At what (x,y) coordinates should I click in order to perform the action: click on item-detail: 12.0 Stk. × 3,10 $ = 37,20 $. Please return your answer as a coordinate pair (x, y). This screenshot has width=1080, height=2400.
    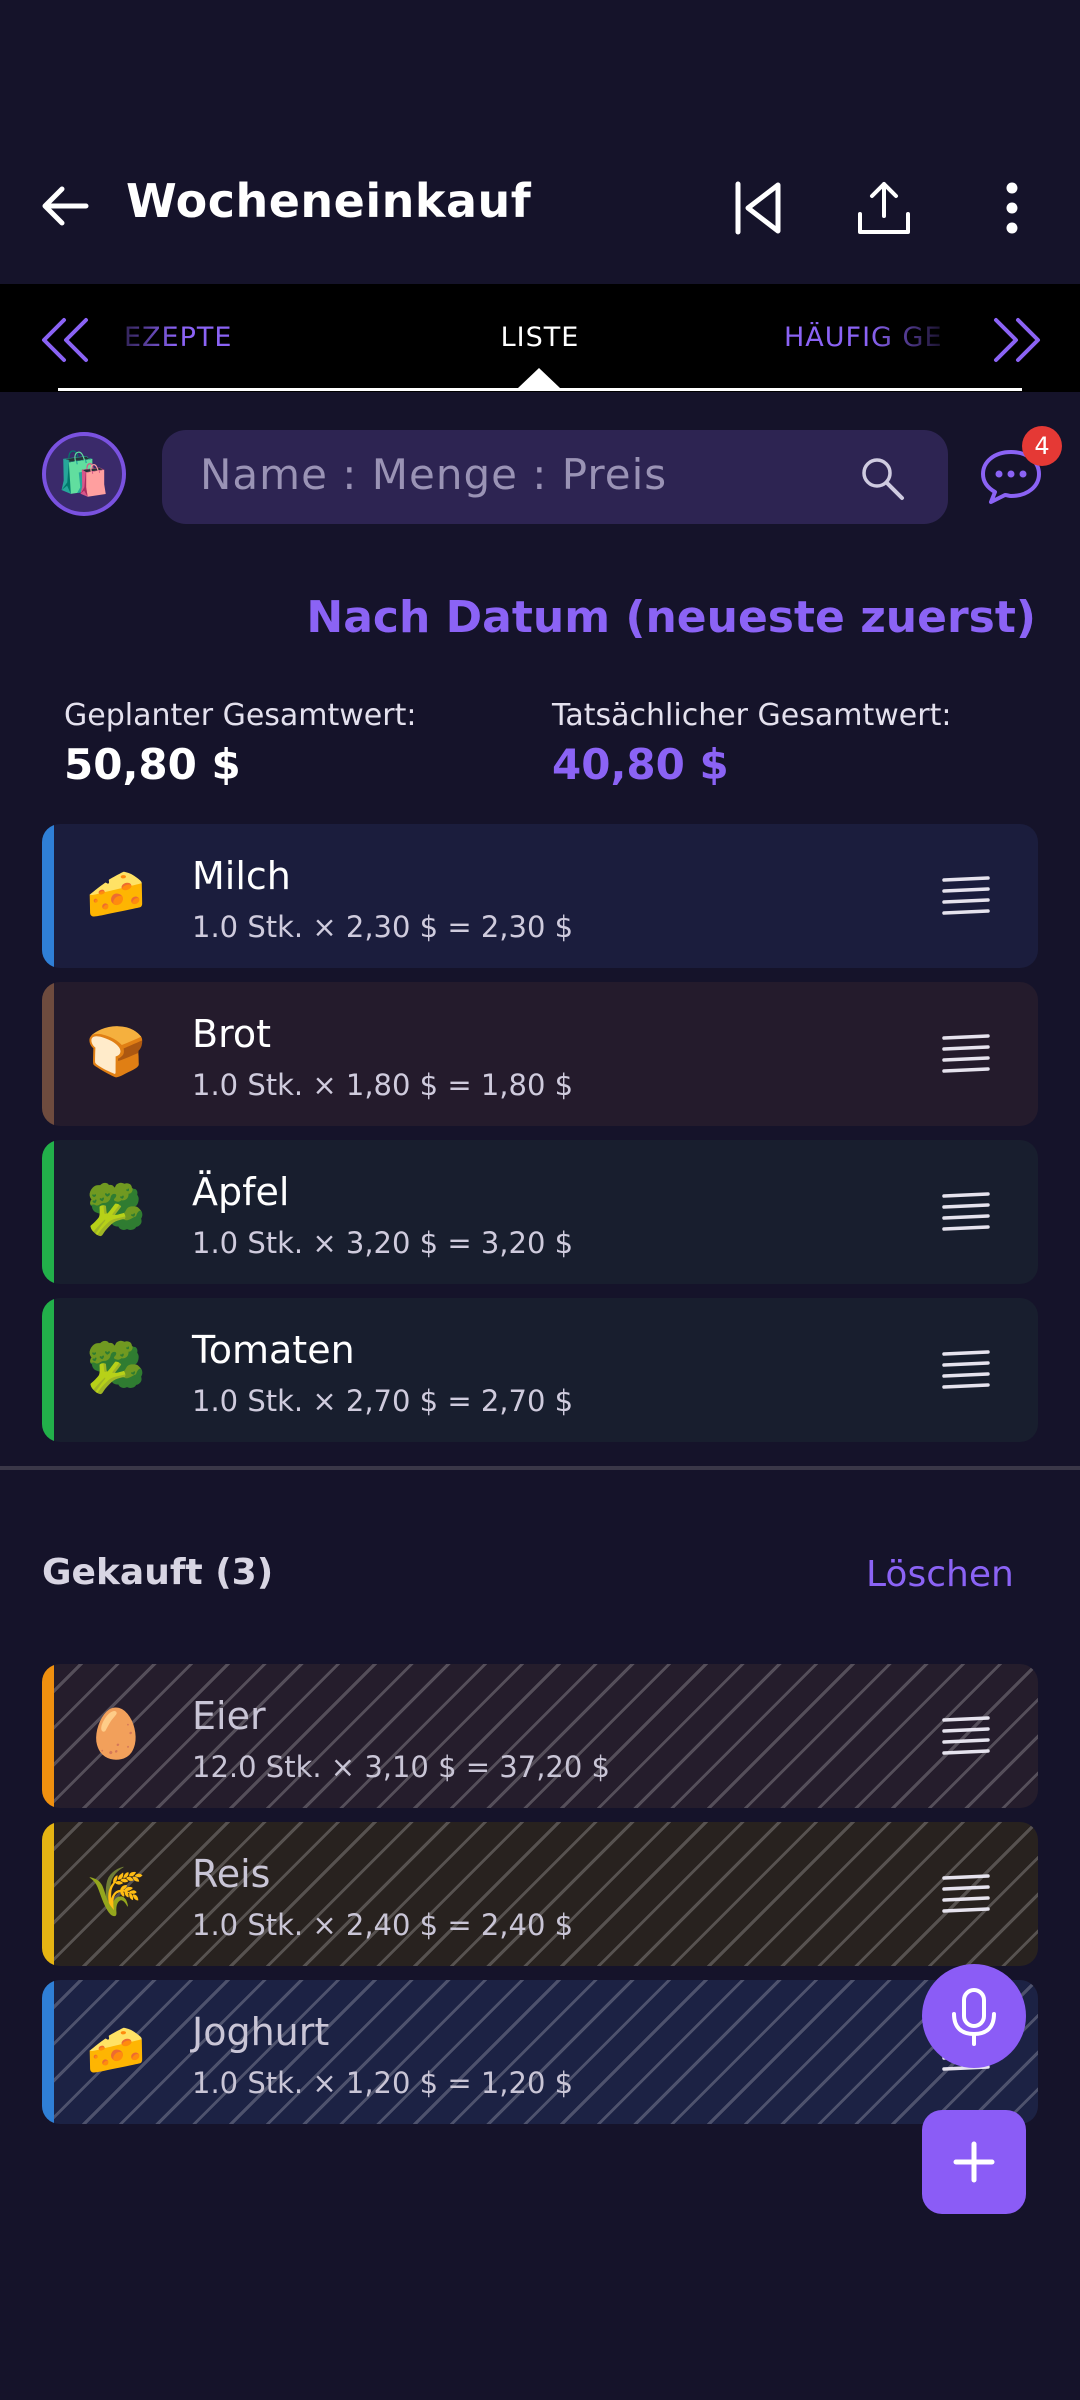
    Looking at the image, I should click on (401, 1767).